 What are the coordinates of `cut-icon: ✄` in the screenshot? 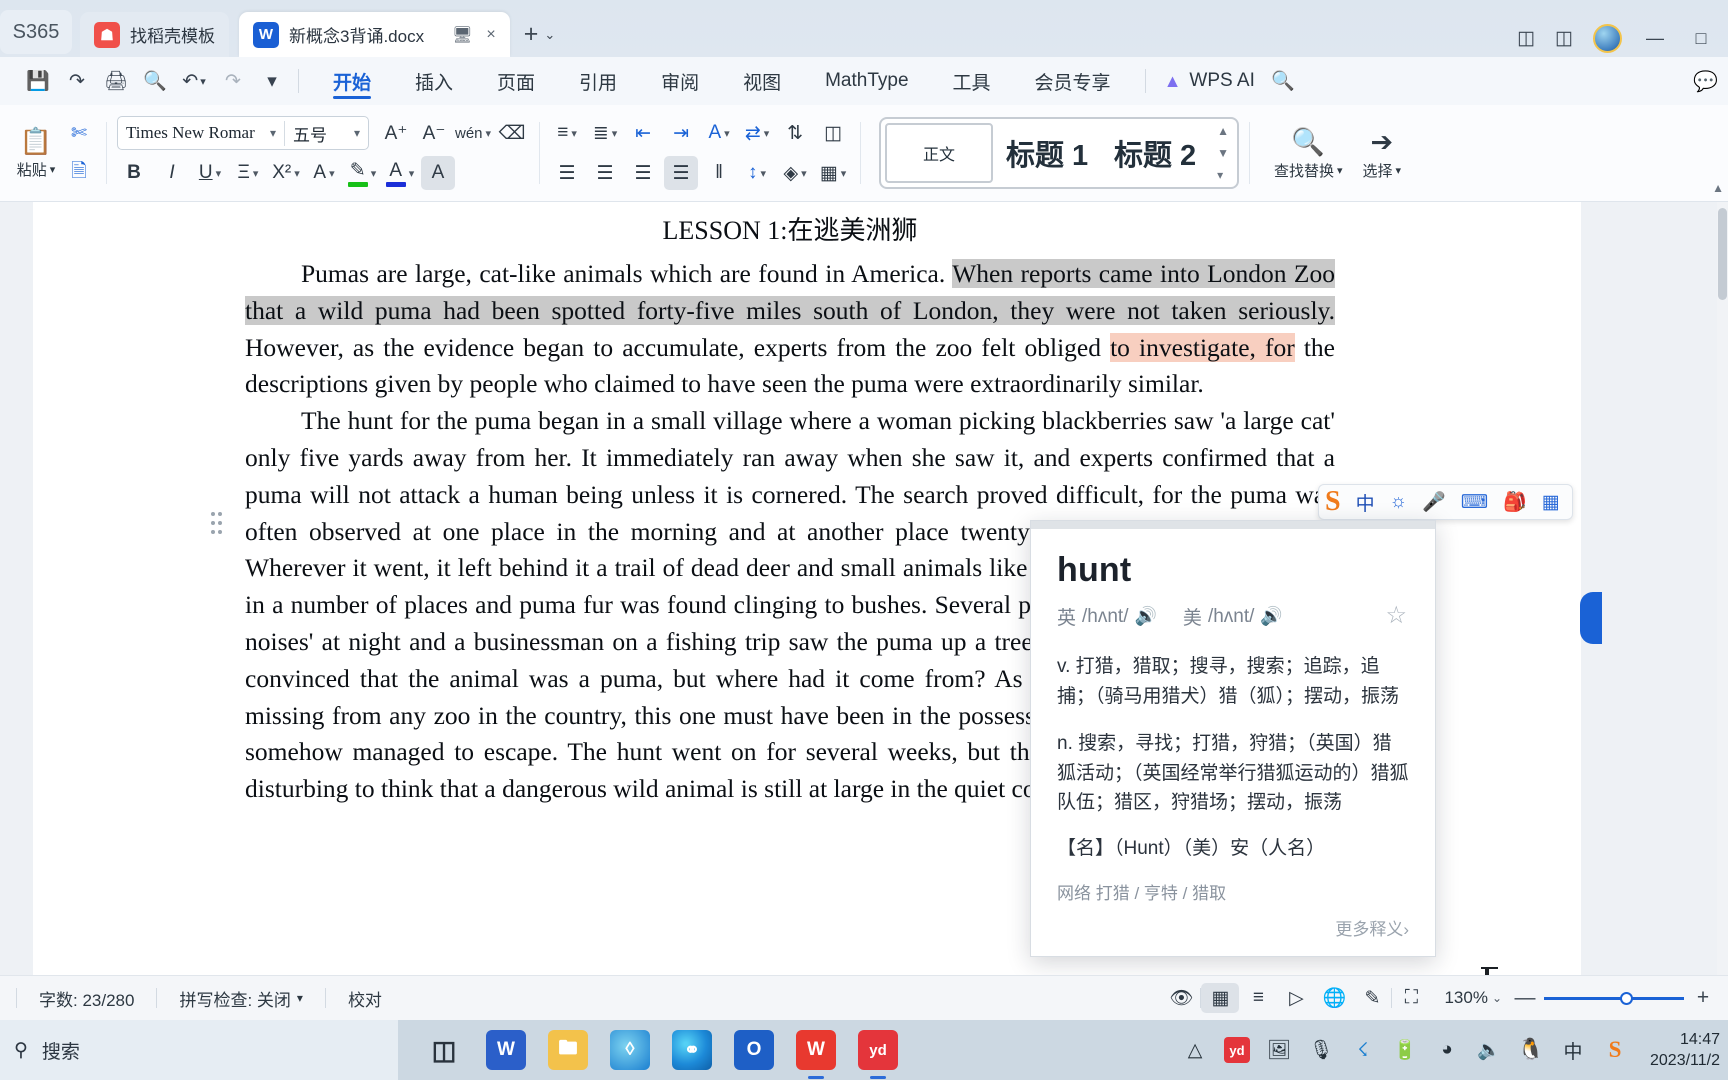 It's located at (79, 133).